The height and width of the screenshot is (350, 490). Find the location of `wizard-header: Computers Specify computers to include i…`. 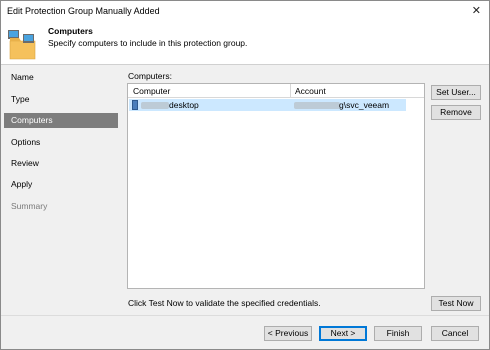

wizard-header: Computers Specify computers to include i… is located at coordinates (245, 43).